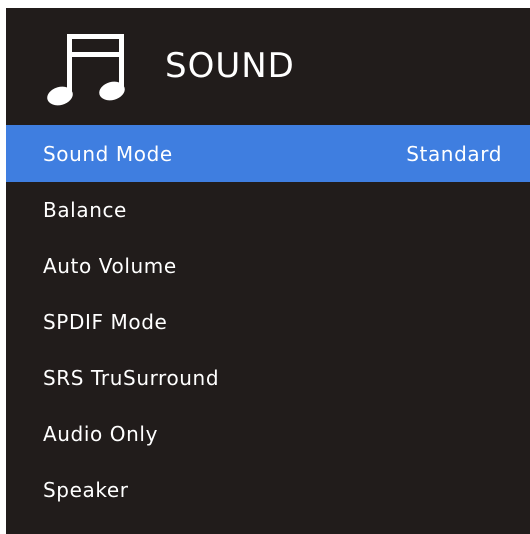 This screenshot has width=530, height=534. What do you see at coordinates (454, 153) in the screenshot?
I see `menu-item-value: Standard` at bounding box center [454, 153].